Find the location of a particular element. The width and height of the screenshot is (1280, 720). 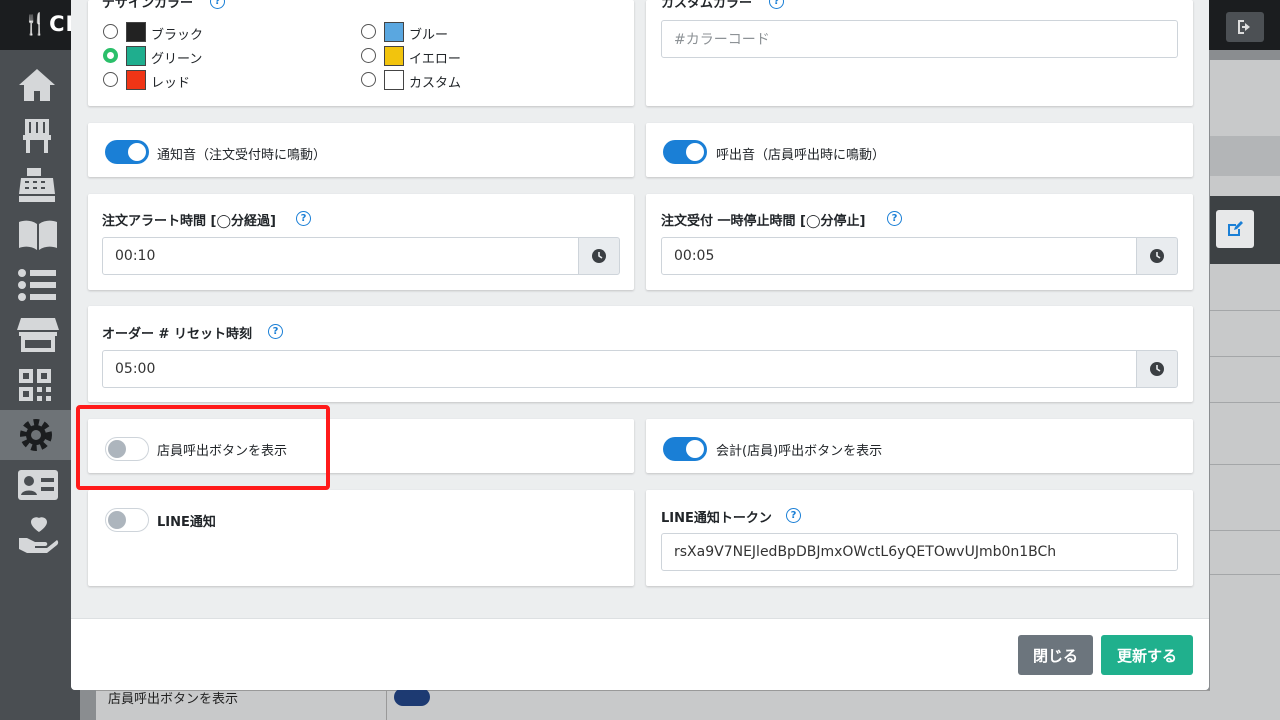

radio-blue is located at coordinates (368, 31).